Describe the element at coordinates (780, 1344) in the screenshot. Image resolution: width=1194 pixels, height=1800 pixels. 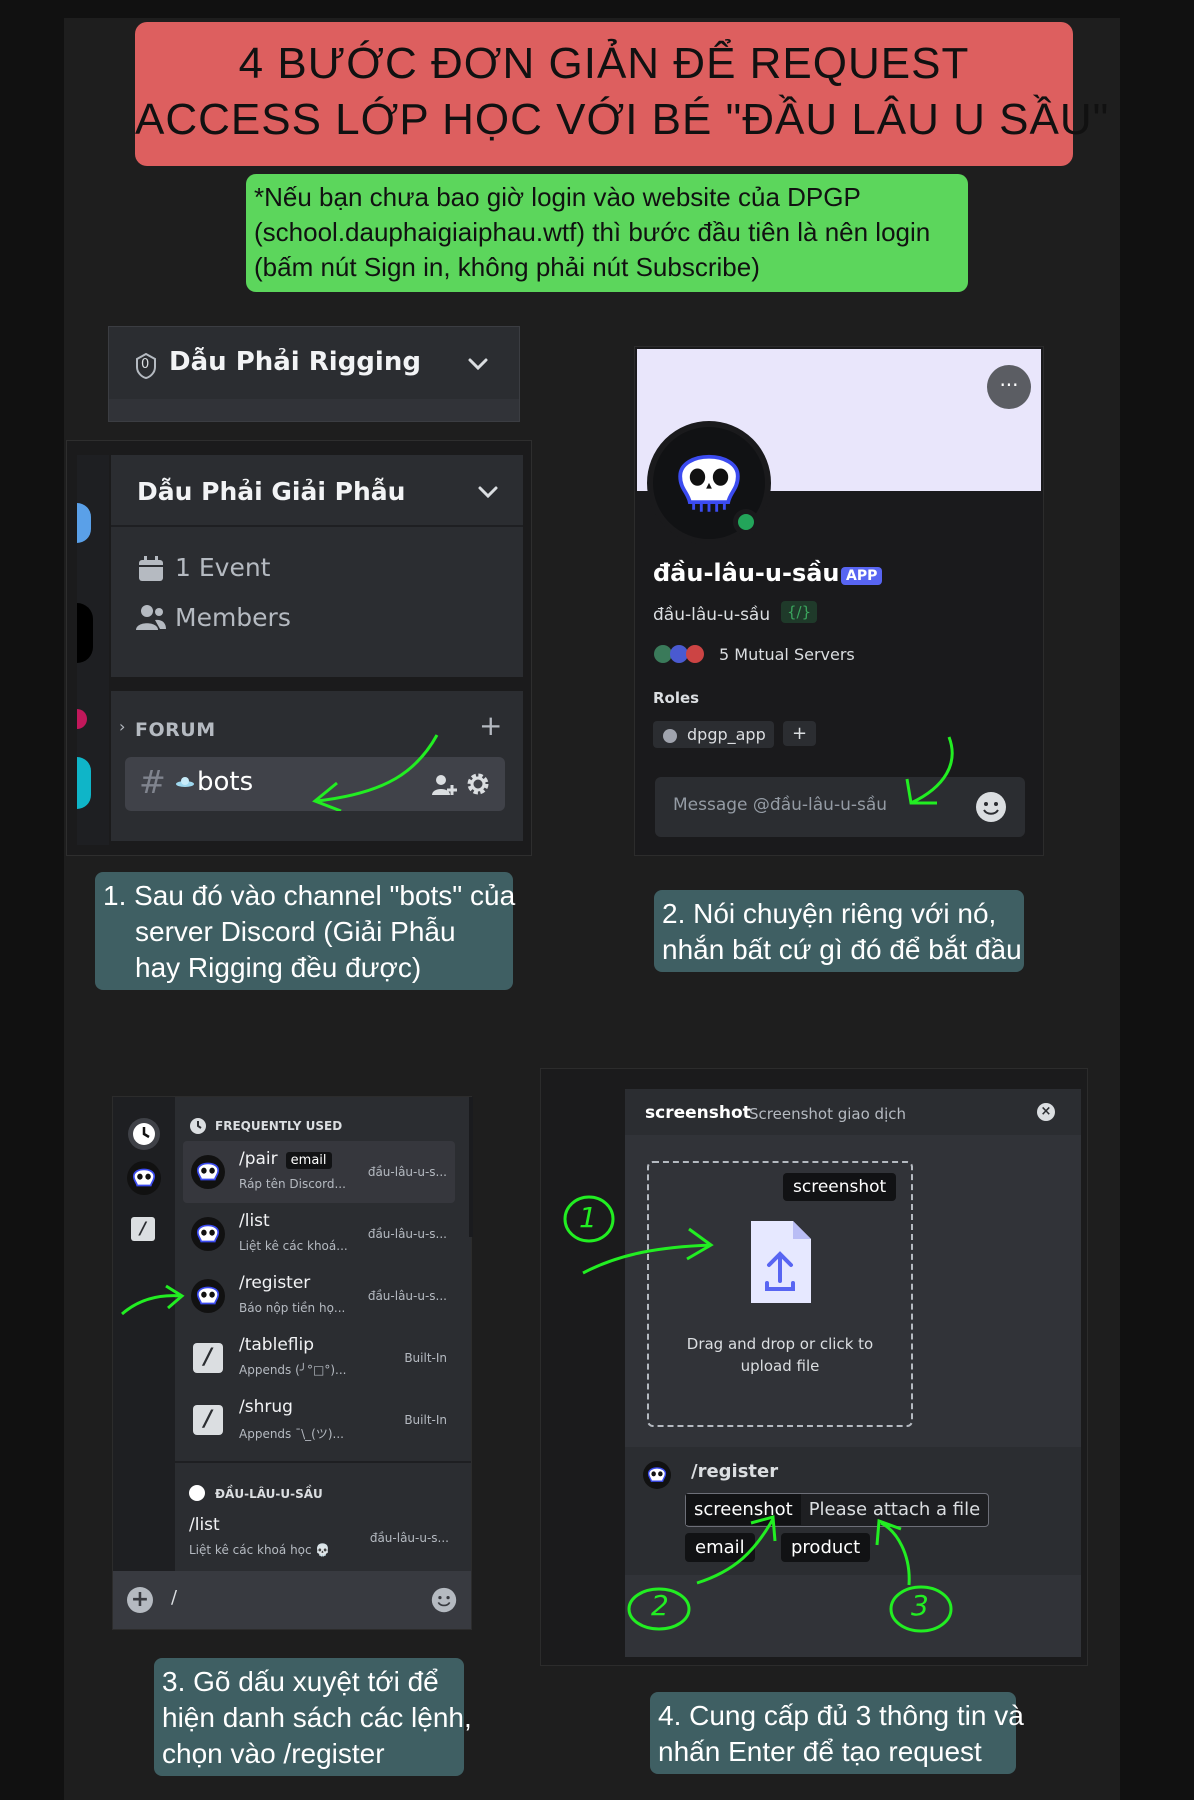
I see `drop-line: Drag and drop or click to` at that location.